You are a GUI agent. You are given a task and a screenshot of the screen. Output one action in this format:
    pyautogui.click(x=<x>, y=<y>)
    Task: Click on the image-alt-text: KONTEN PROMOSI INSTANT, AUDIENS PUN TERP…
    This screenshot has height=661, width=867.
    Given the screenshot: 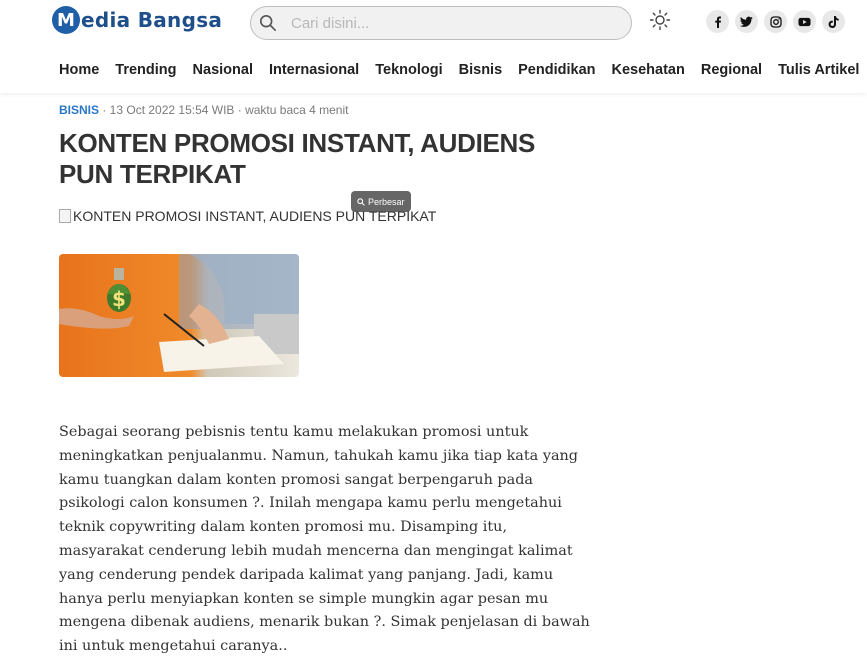 What is the action you would take?
    pyautogui.click(x=255, y=216)
    